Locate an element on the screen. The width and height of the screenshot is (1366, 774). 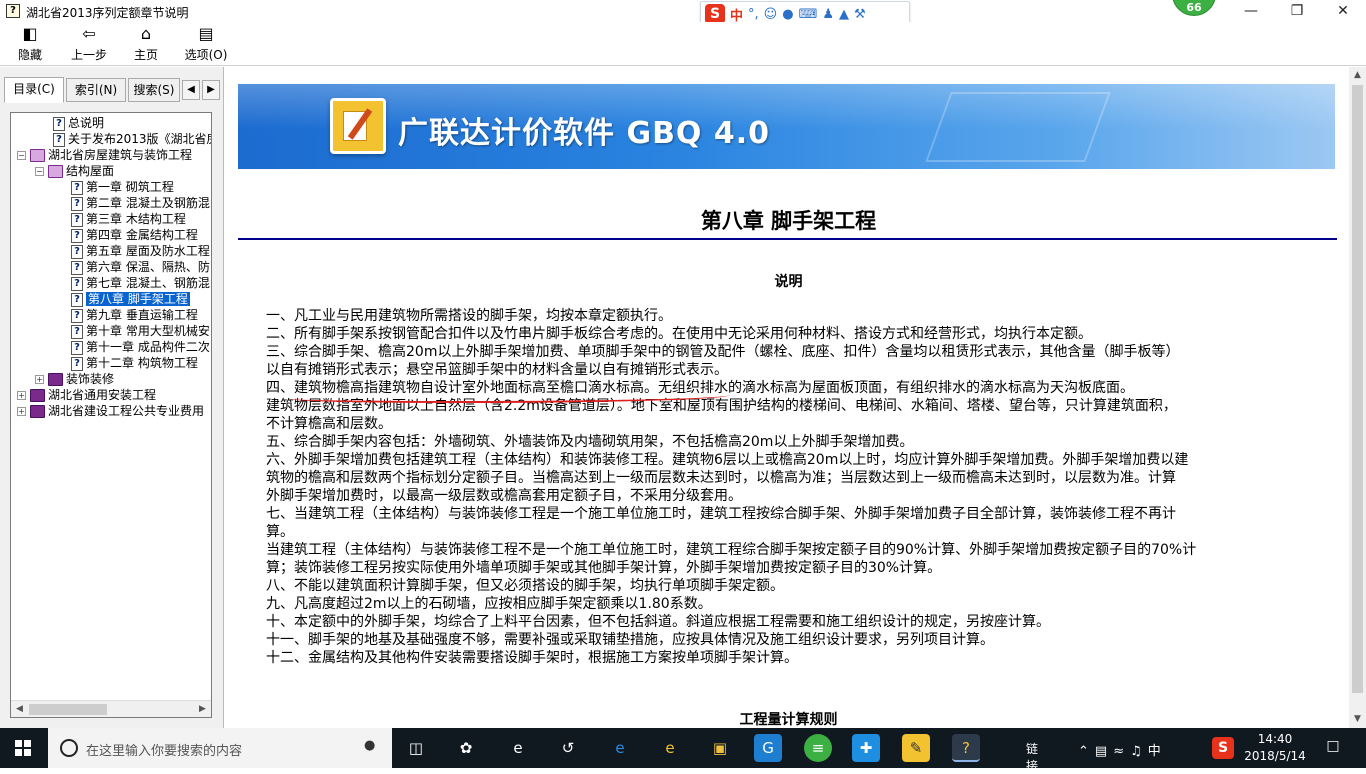
start-button is located at coordinates (24, 748).